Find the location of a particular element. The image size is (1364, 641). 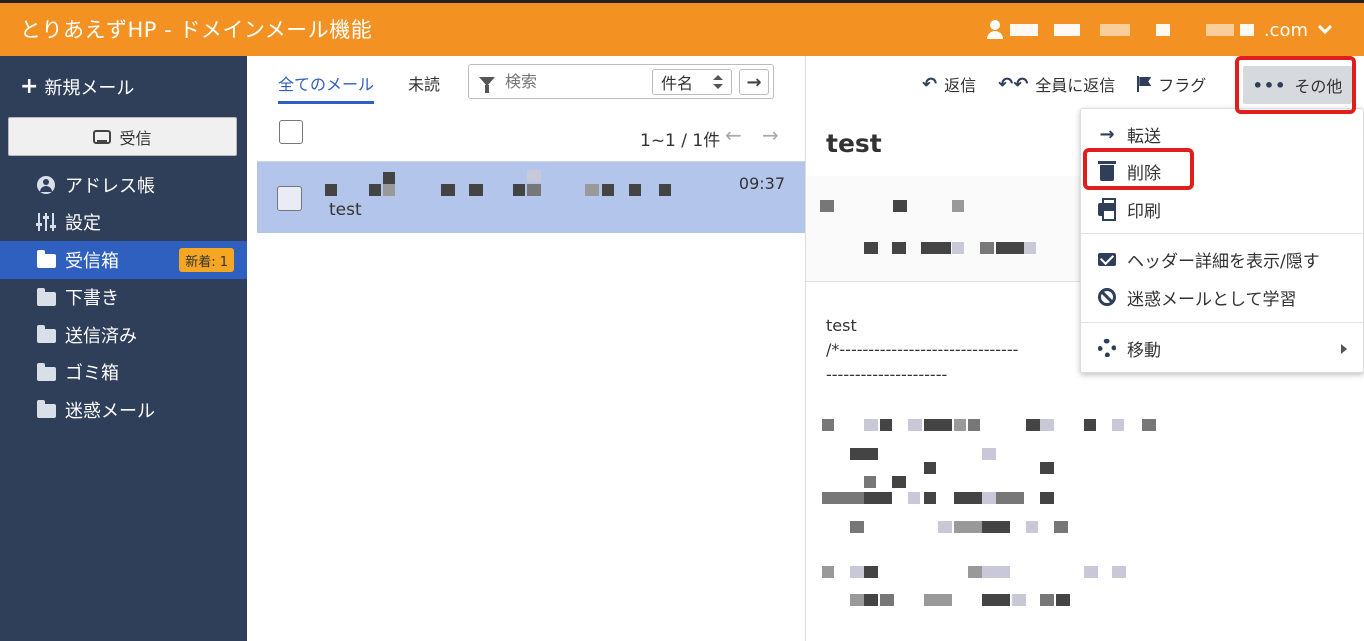

message-row: 09:37 test is located at coordinates (531, 197).